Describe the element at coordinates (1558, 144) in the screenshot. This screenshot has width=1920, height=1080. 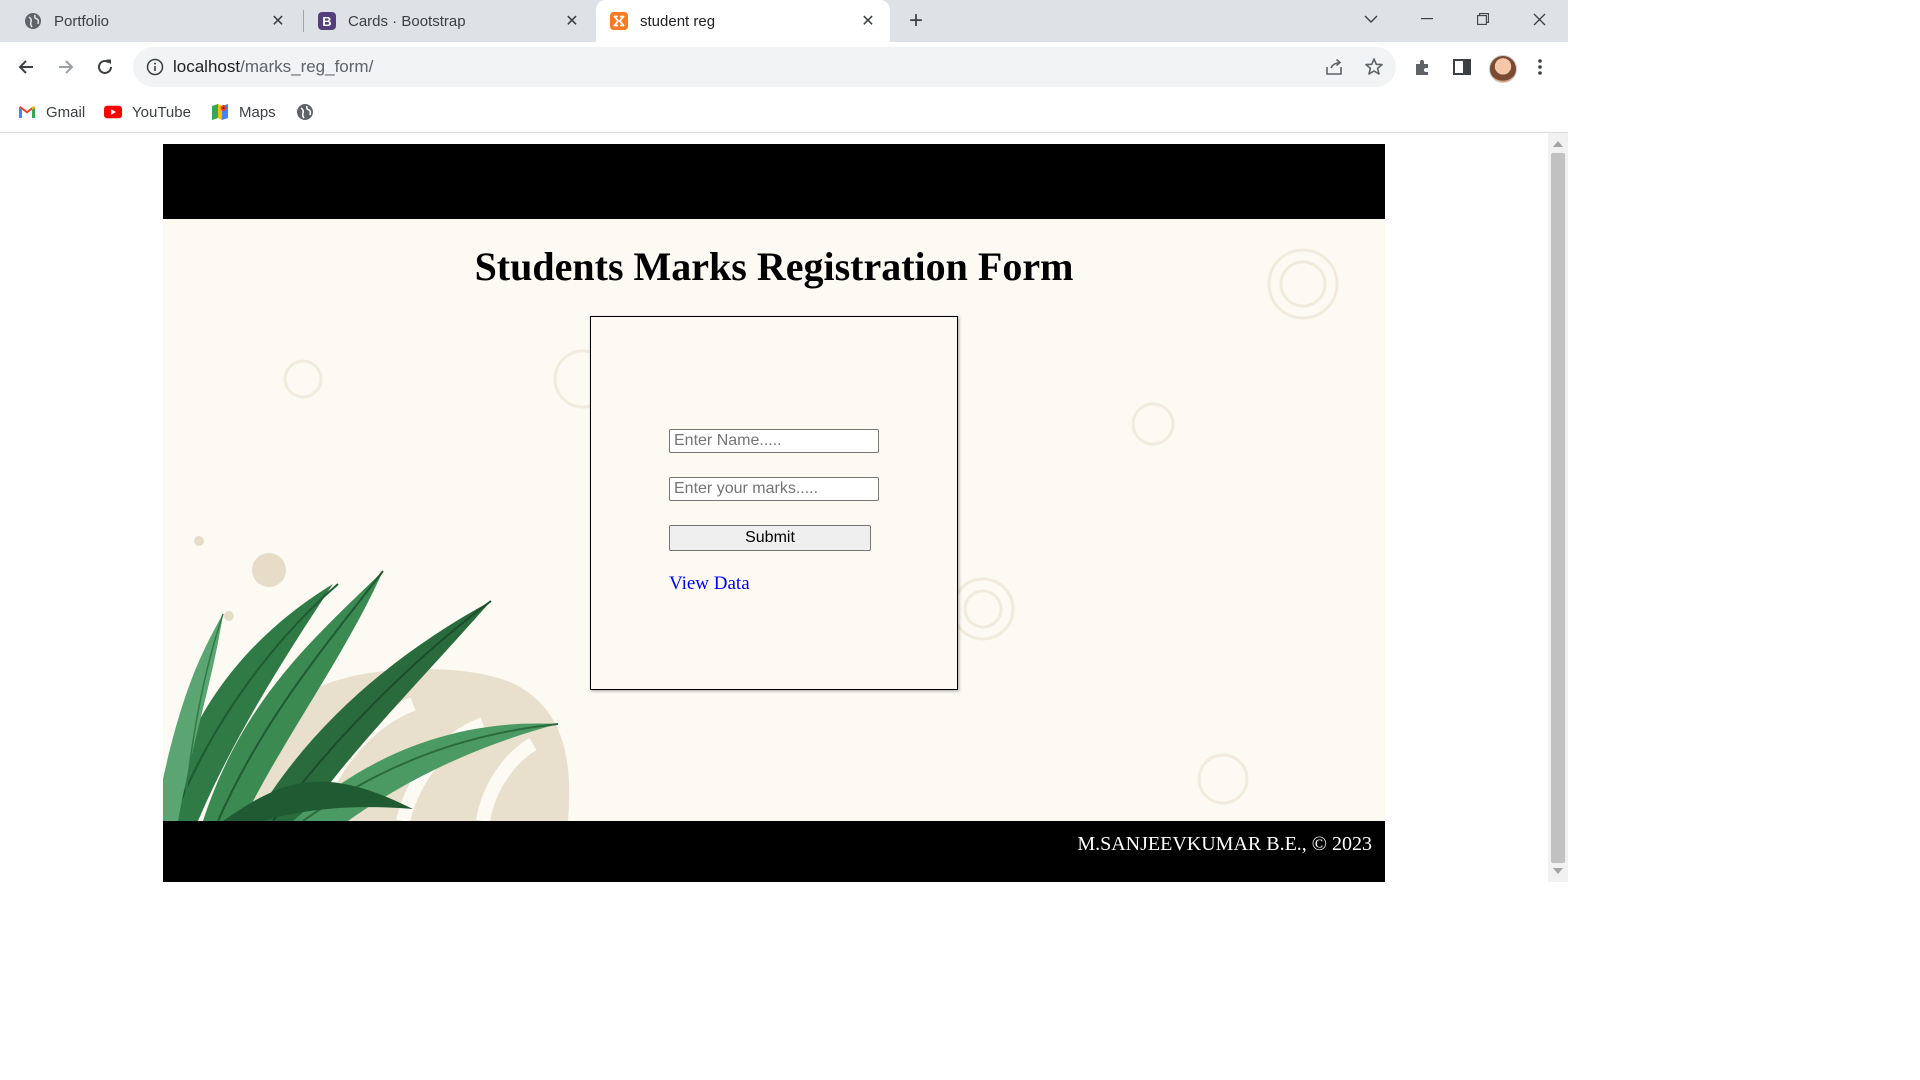
I see `scroll-up-arrow` at that location.